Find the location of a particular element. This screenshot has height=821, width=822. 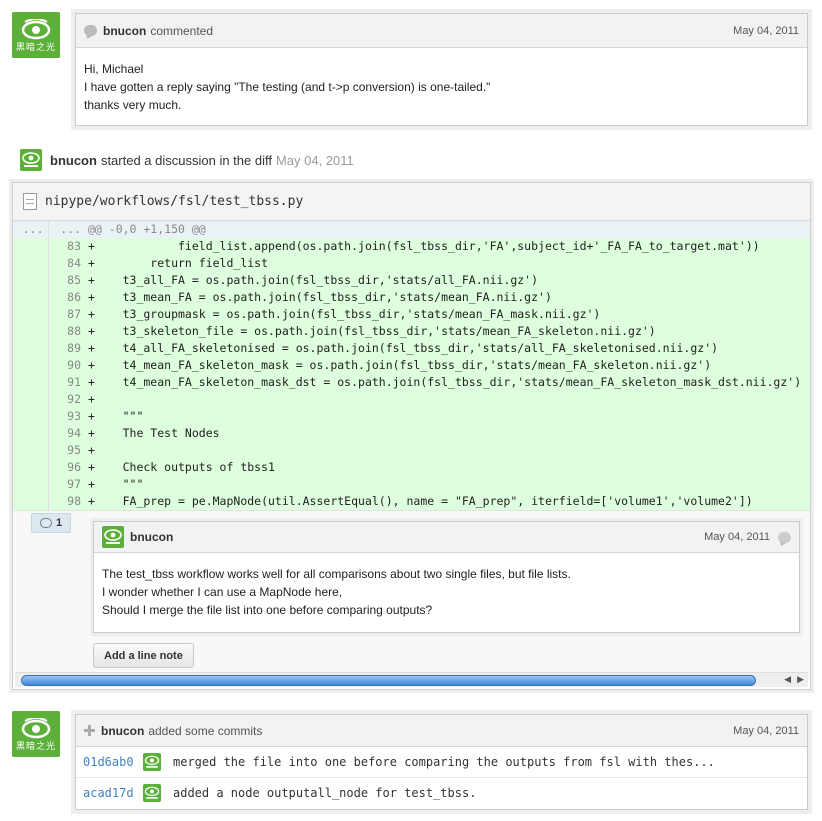

new-line-number: 85 is located at coordinates (67, 280).